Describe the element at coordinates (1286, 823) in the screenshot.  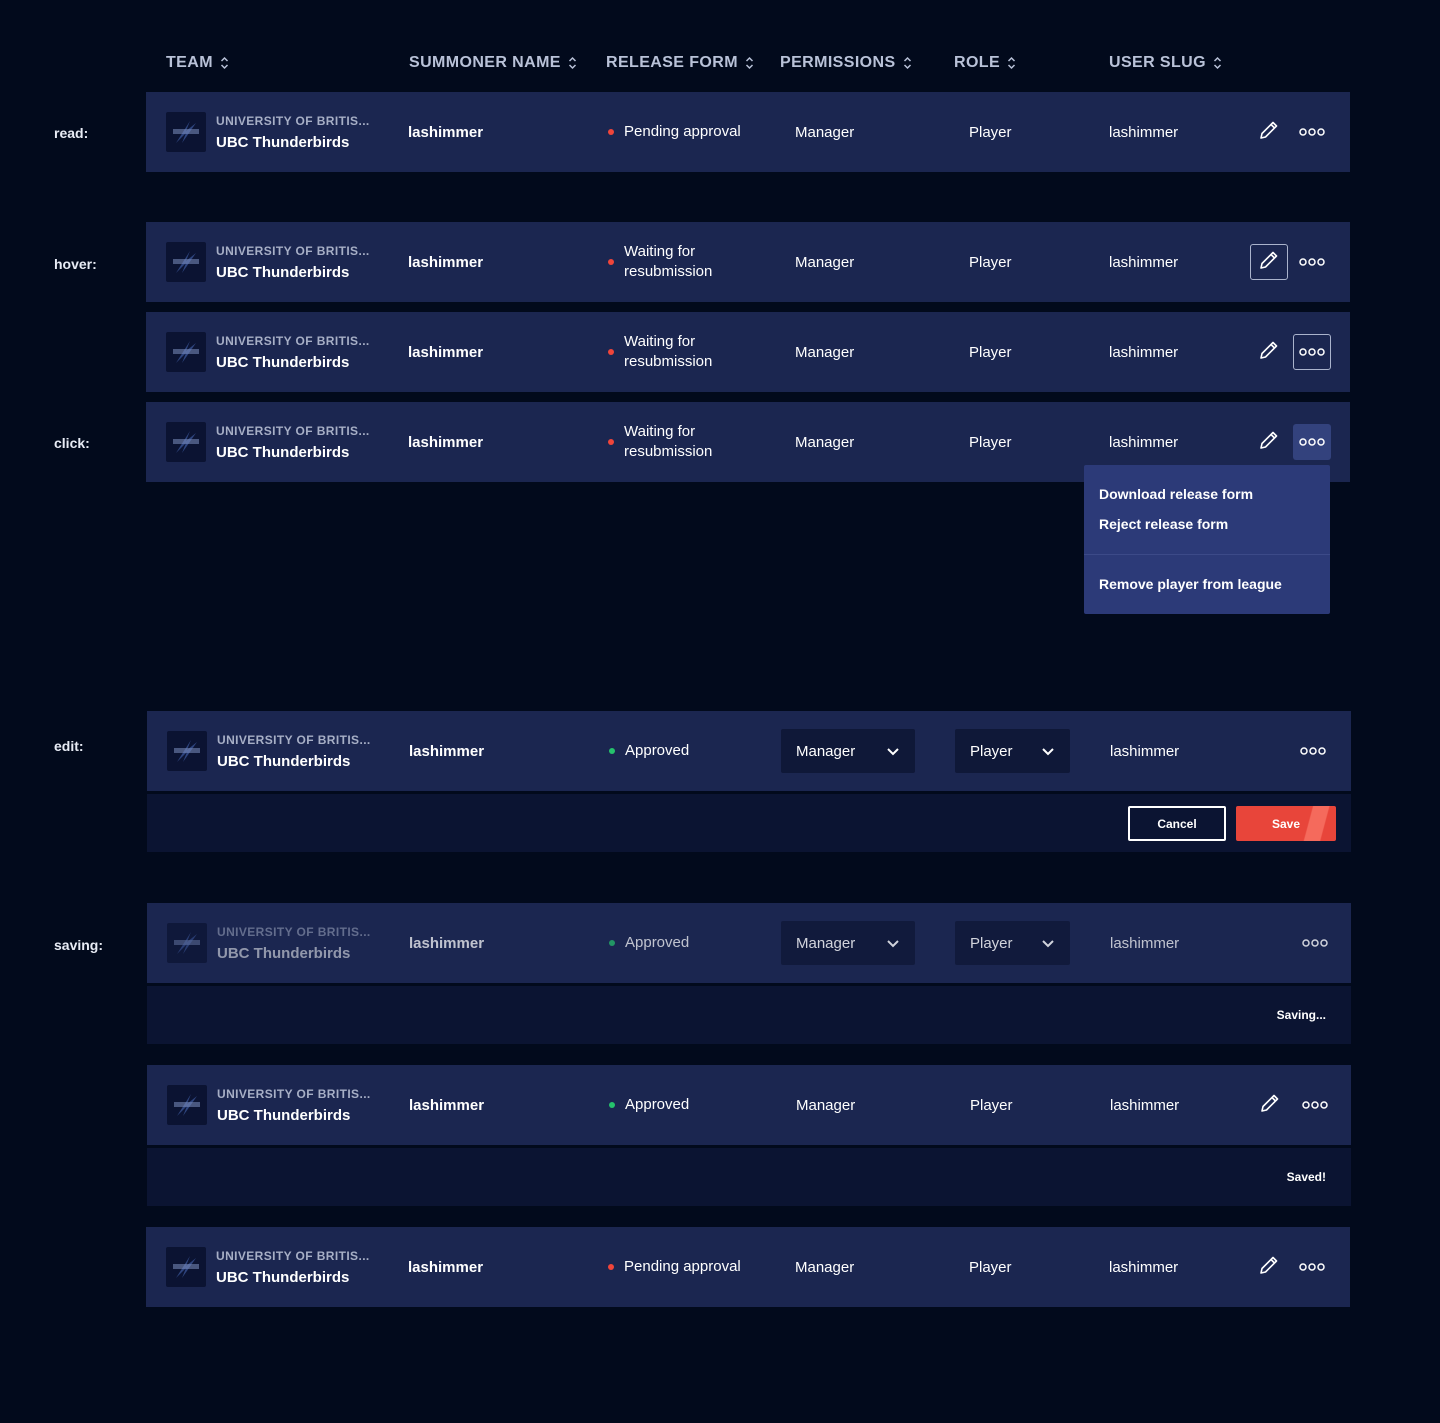
I see `save-button: Save` at that location.